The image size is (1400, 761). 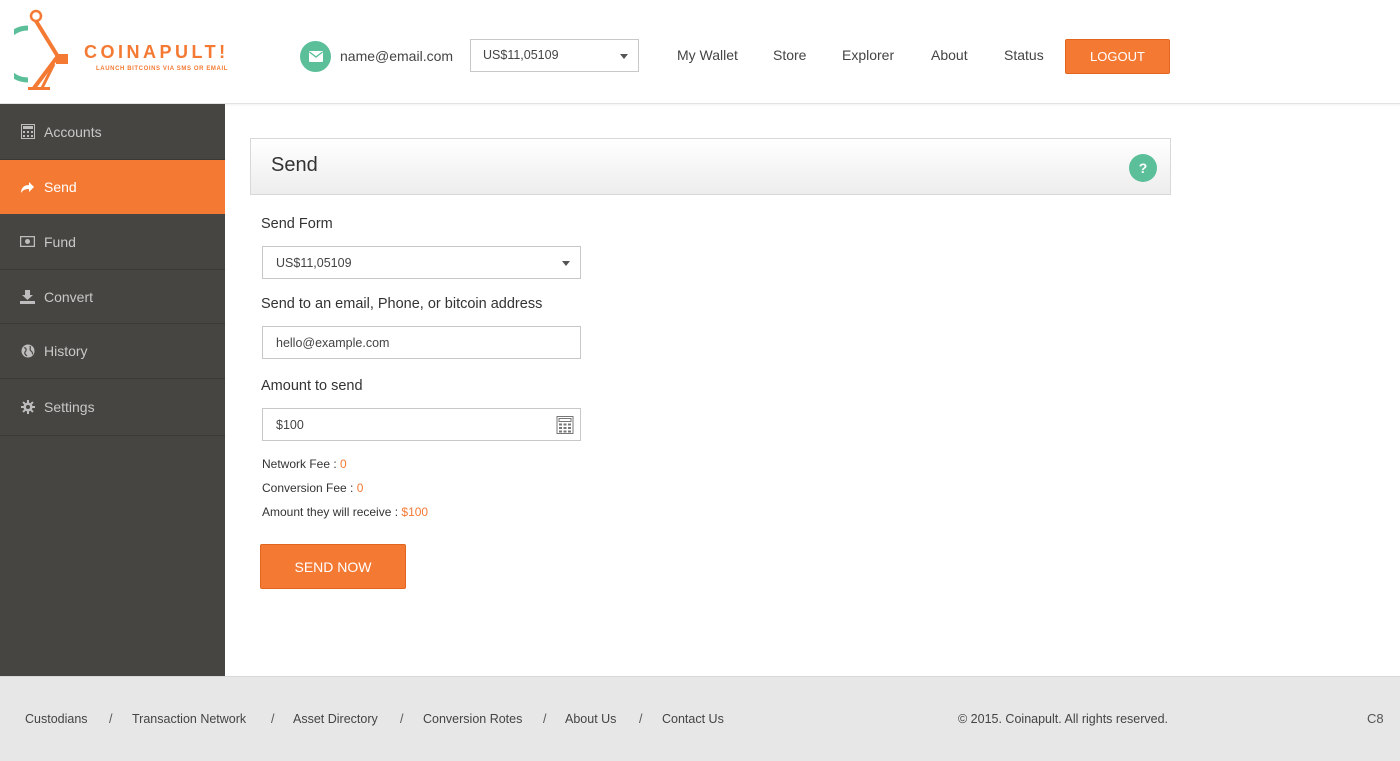 I want to click on send-from-value: US$11,05109, so click(x=314, y=263).